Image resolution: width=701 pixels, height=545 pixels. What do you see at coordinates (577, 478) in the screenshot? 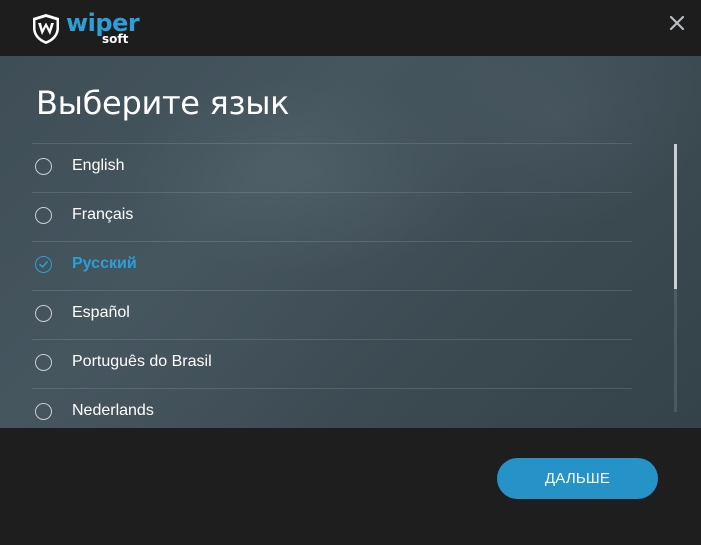
I see `next-button: ДАЛЬШЕ` at bounding box center [577, 478].